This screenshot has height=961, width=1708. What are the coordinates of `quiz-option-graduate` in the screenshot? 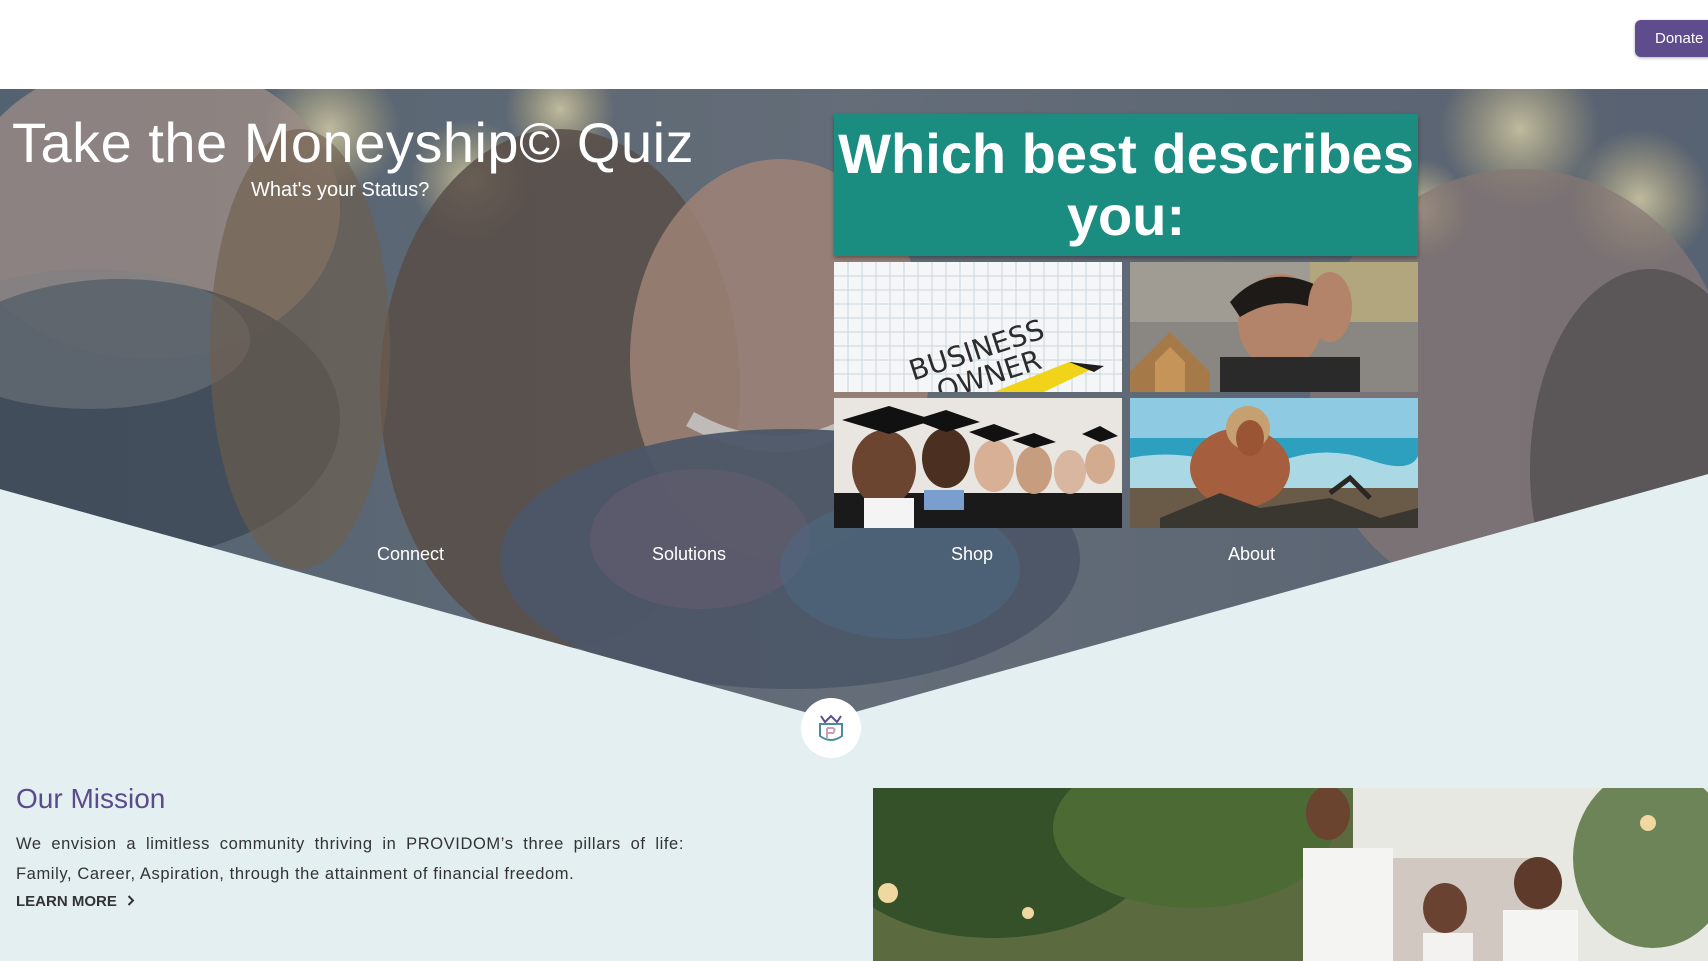 It's located at (978, 463).